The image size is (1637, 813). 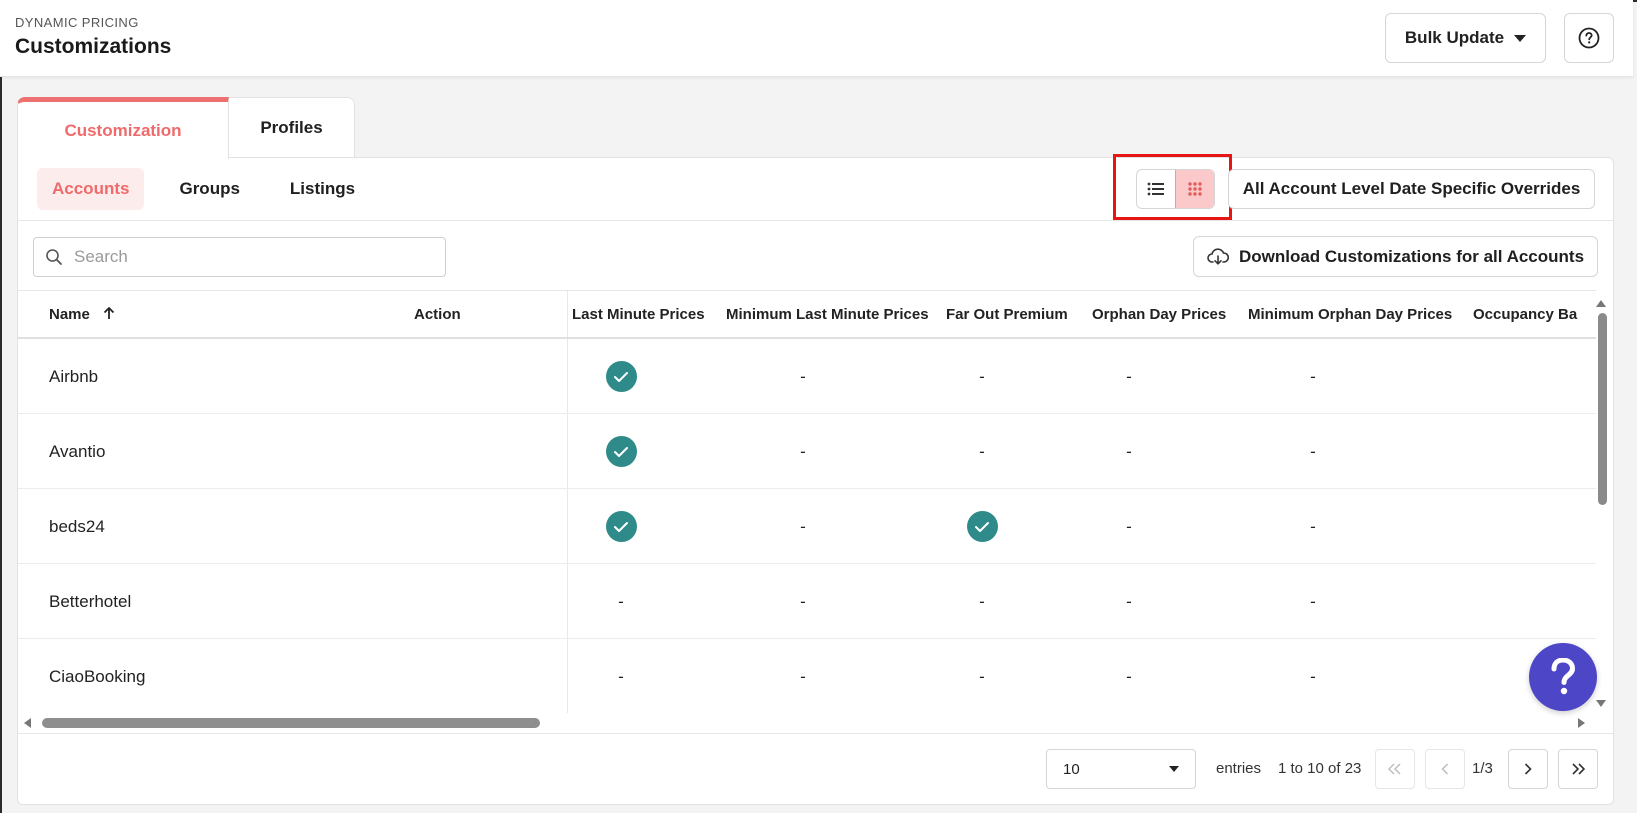 What do you see at coordinates (827, 314) in the screenshot?
I see `column-header-min-last-minute-prices: Minimum Last Minute Prices` at bounding box center [827, 314].